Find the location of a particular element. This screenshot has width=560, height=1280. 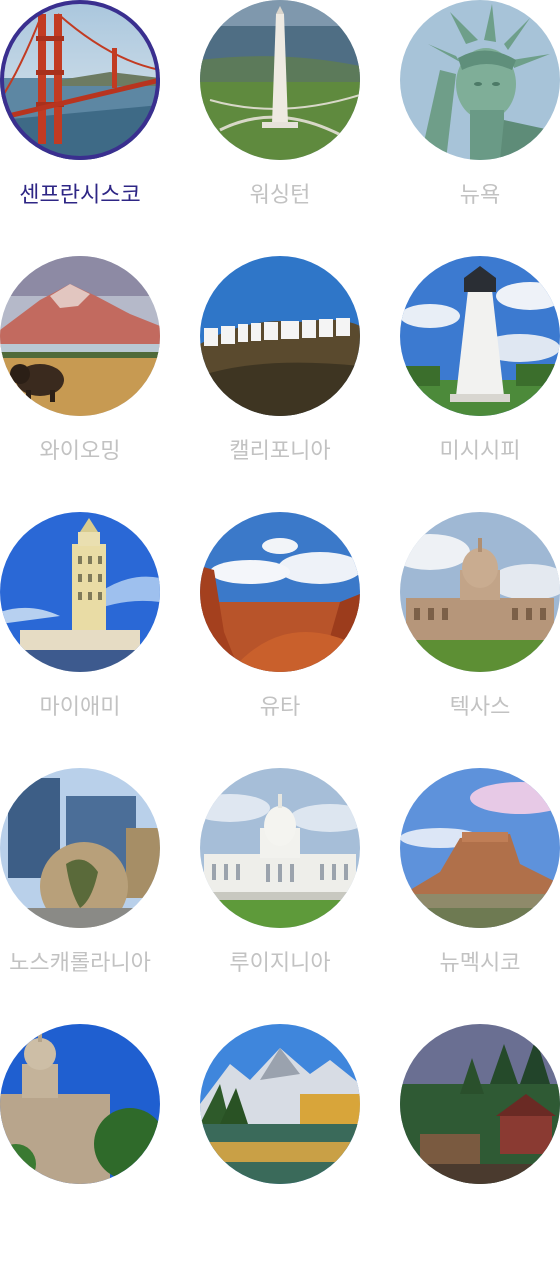

lighthouse-image is located at coordinates (480, 336).